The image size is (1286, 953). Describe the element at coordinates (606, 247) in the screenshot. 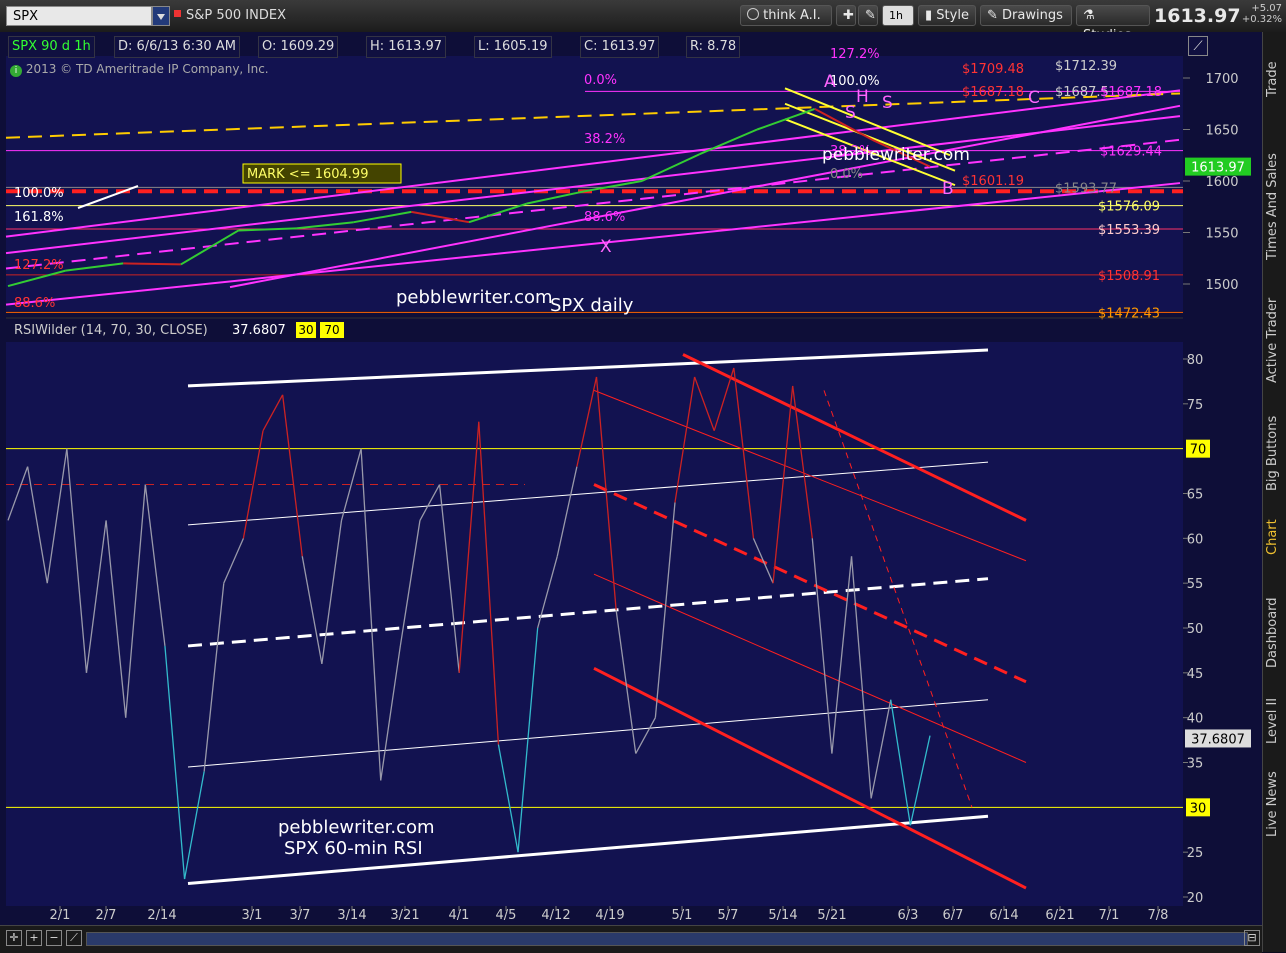

I see `wave-label: X` at that location.